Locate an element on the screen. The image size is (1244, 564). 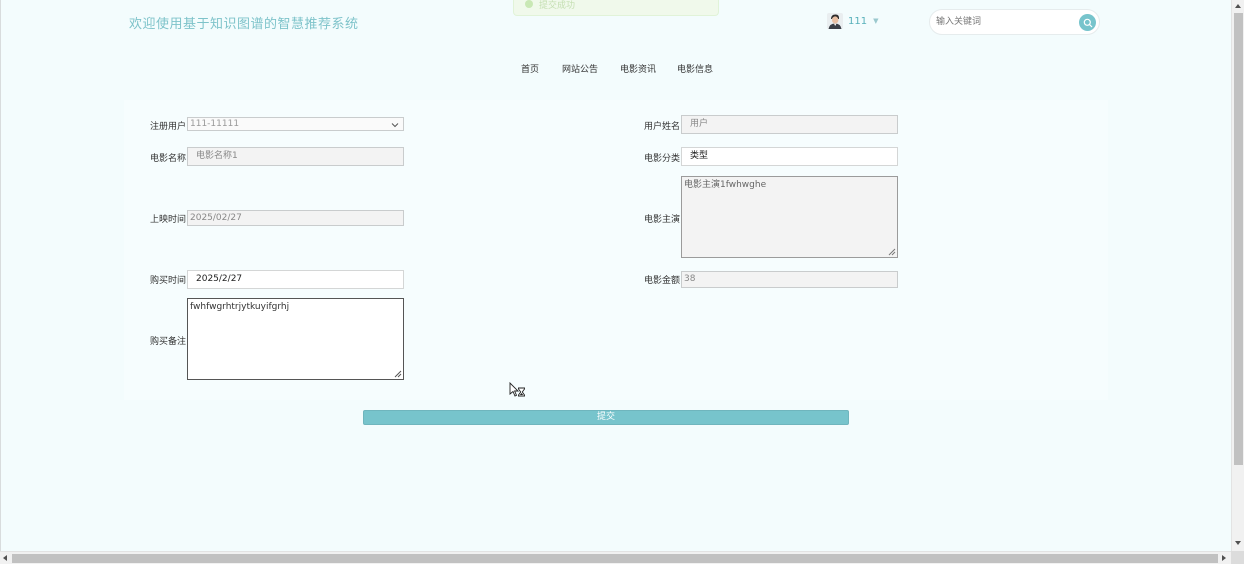
vertical-scroll-thumb is located at coordinates (1238, 239).